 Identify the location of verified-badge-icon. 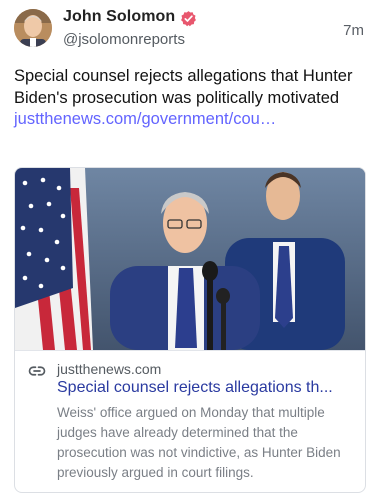
(188, 19).